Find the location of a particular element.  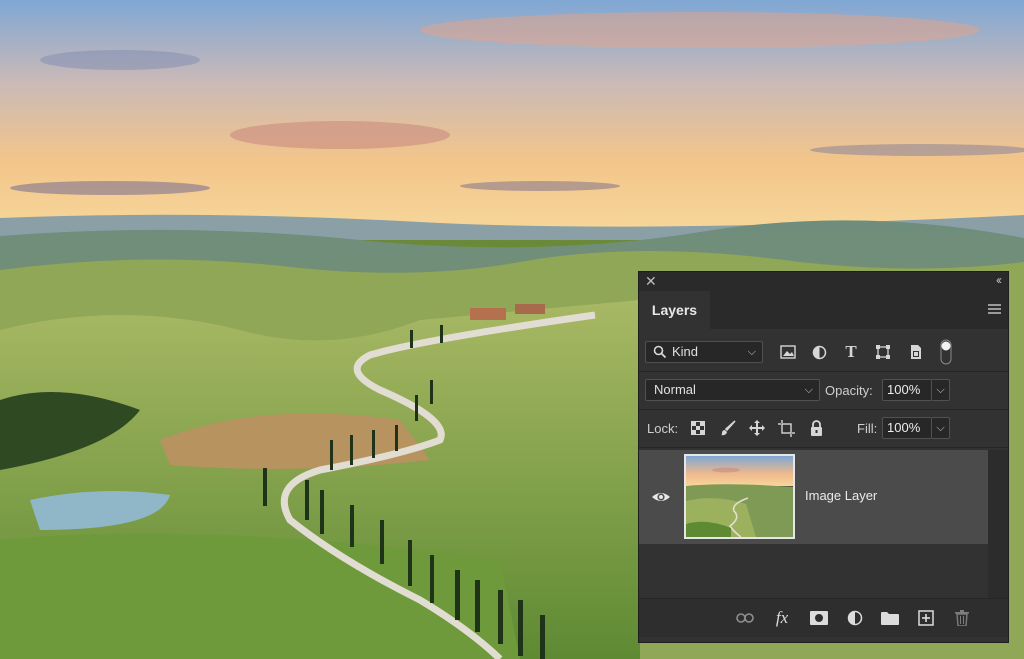

new-layer-icon is located at coordinates (926, 618).